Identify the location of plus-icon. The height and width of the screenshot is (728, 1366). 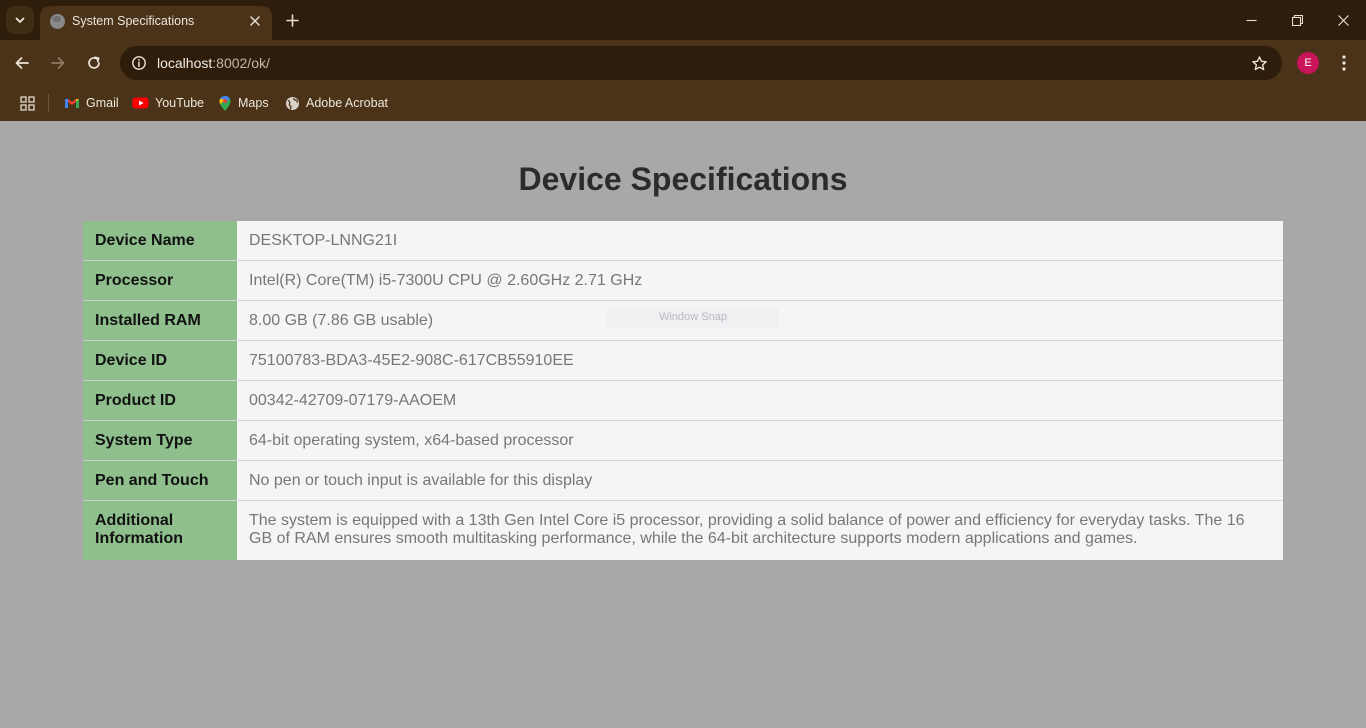
(292, 20).